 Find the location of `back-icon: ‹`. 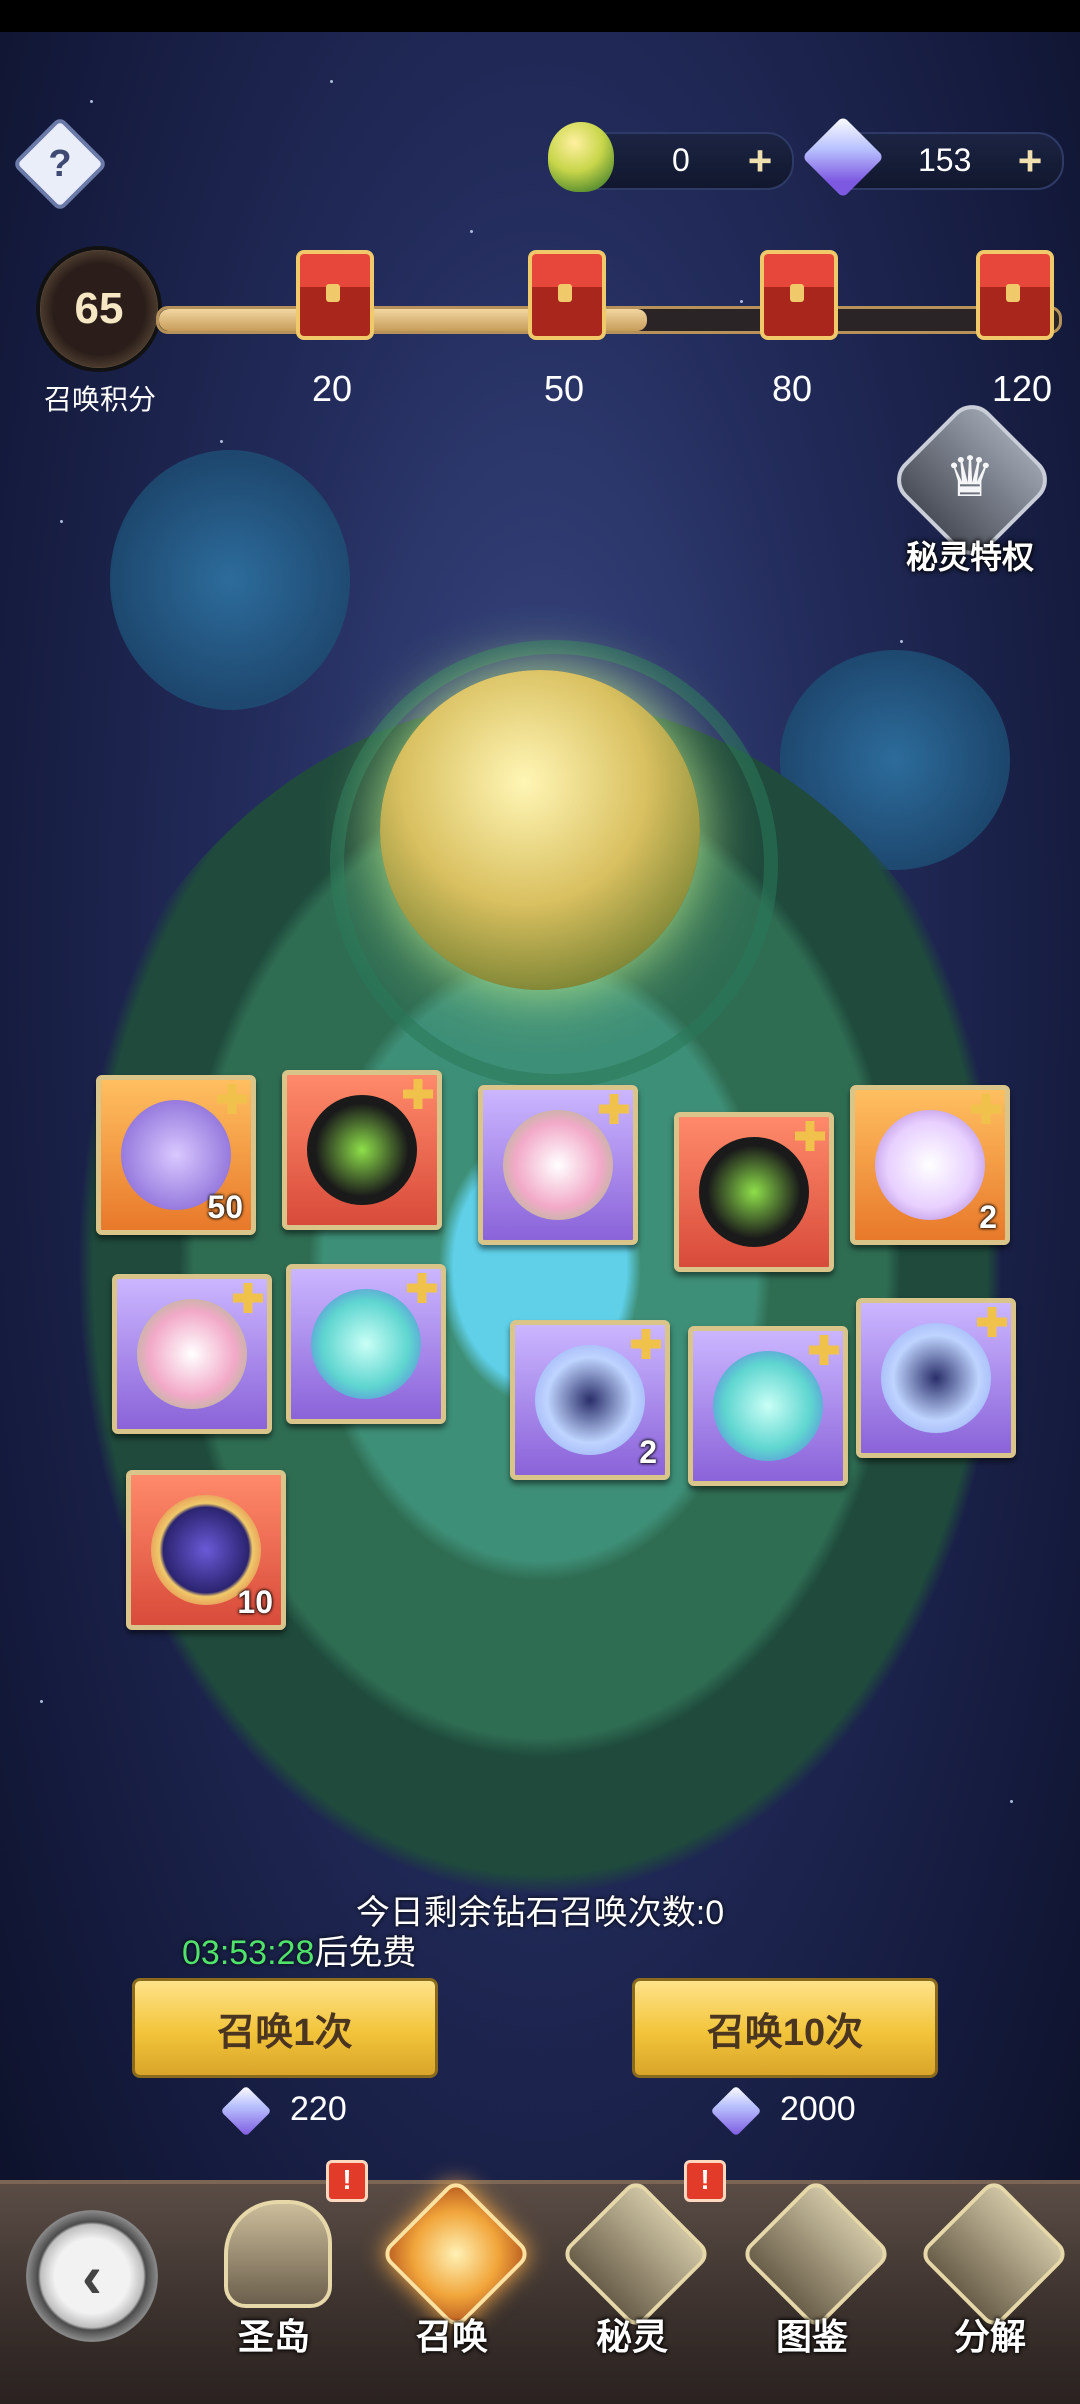

back-icon: ‹ is located at coordinates (92, 2276).